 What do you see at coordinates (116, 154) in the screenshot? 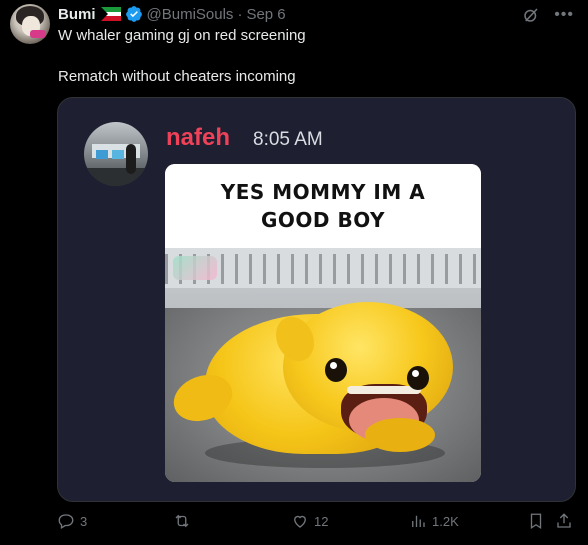
I see `discord-user-avatar` at bounding box center [116, 154].